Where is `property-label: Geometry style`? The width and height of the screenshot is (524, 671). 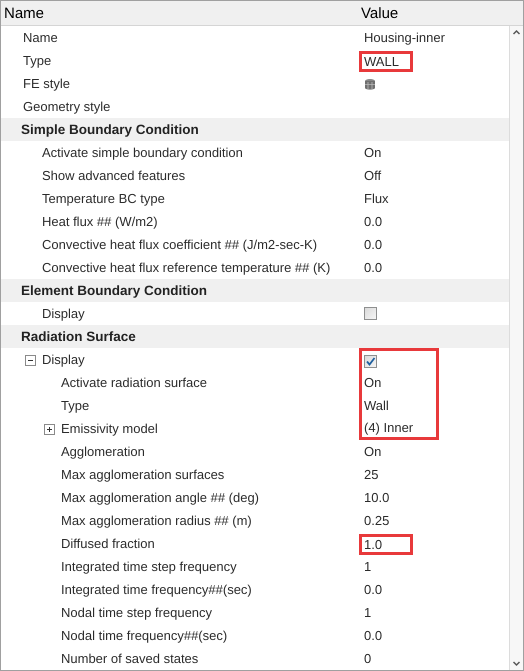 property-label: Geometry style is located at coordinates (66, 106).